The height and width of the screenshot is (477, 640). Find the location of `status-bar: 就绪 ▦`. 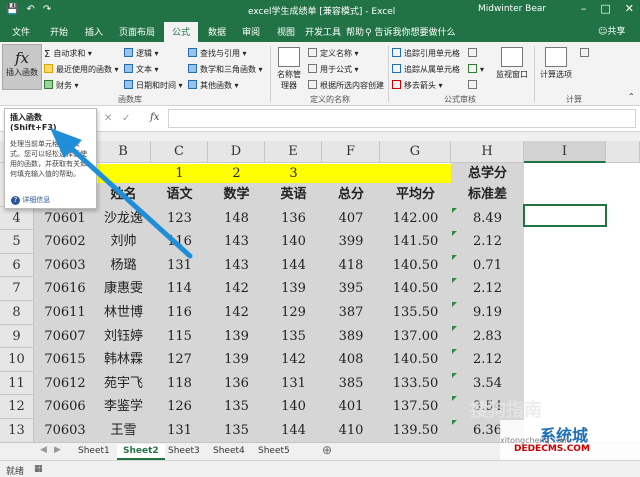

status-bar: 就绪 ▦ is located at coordinates (320, 468).